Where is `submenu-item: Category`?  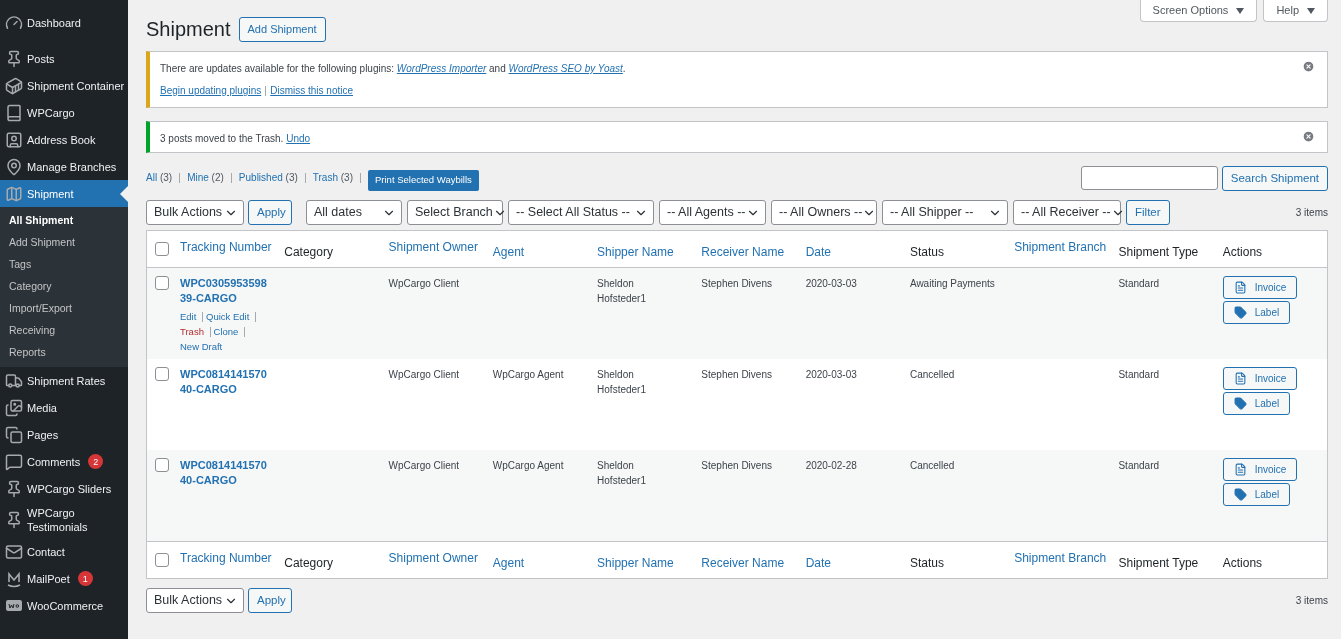 submenu-item: Category is located at coordinates (64, 287).